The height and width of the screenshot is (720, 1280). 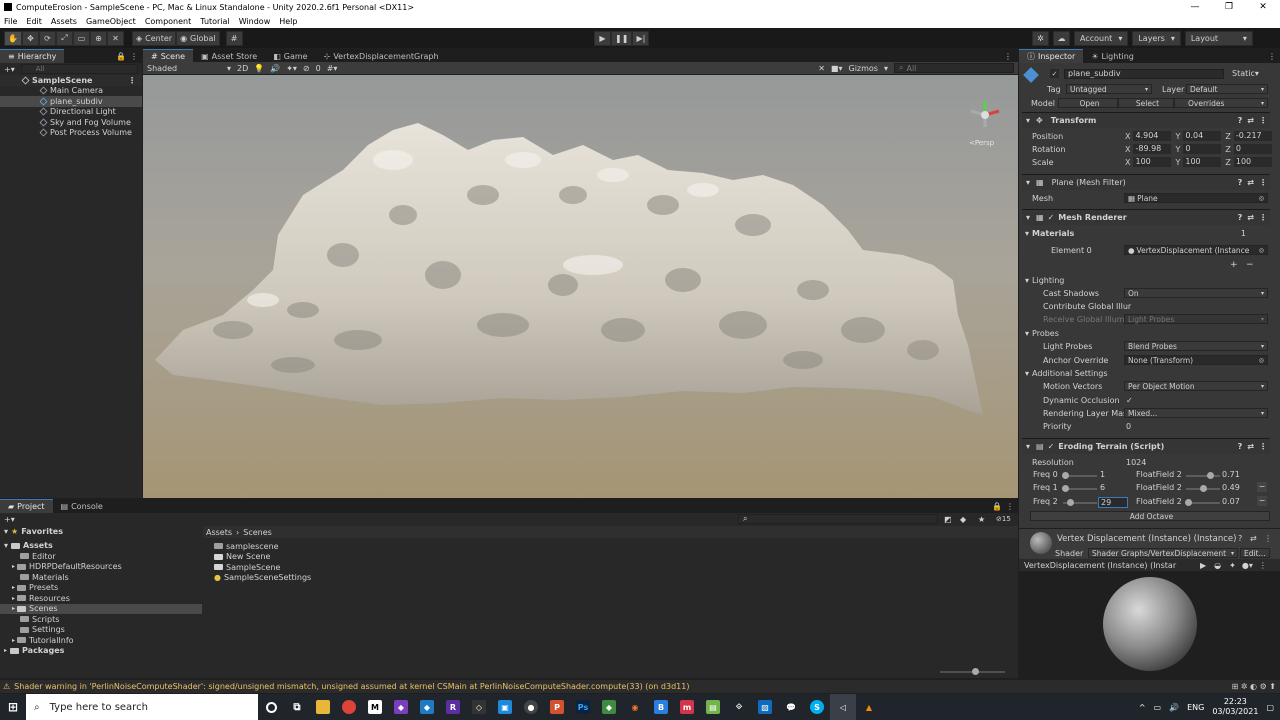 What do you see at coordinates (79, 69) in the screenshot?
I see `hierarchy-search-input: All` at bounding box center [79, 69].